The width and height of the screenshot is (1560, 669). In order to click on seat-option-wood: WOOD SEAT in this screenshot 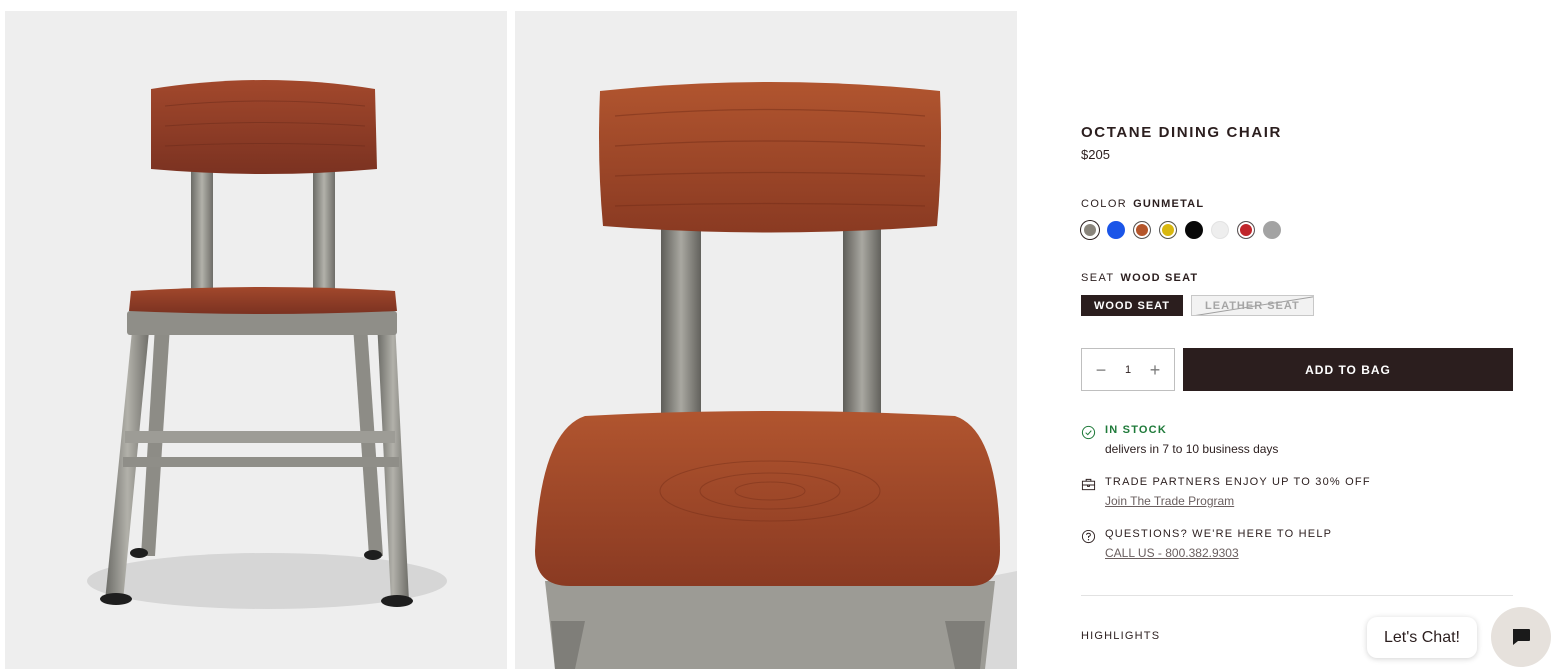, I will do `click(1132, 305)`.